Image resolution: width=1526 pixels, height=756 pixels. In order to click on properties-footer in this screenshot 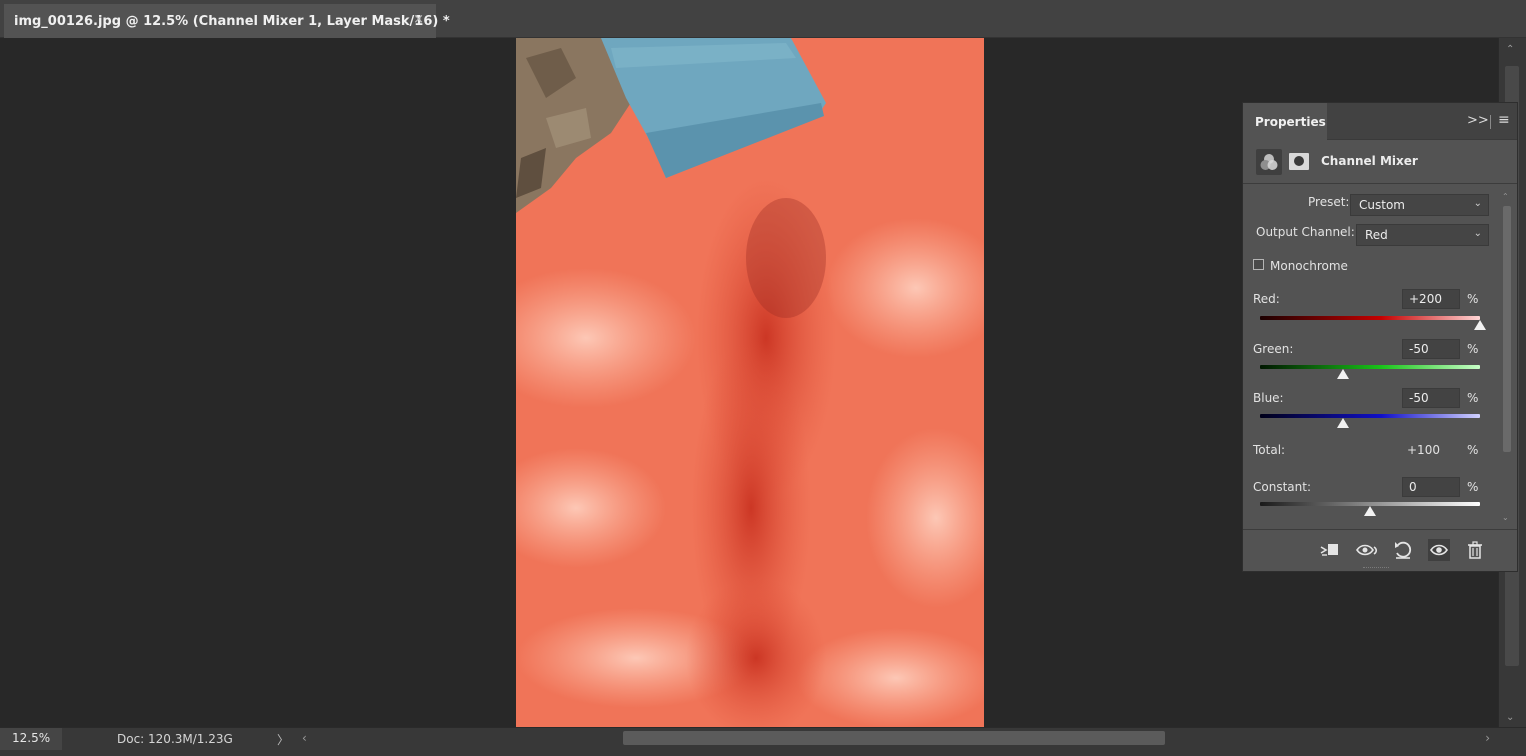, I will do `click(1380, 550)`.